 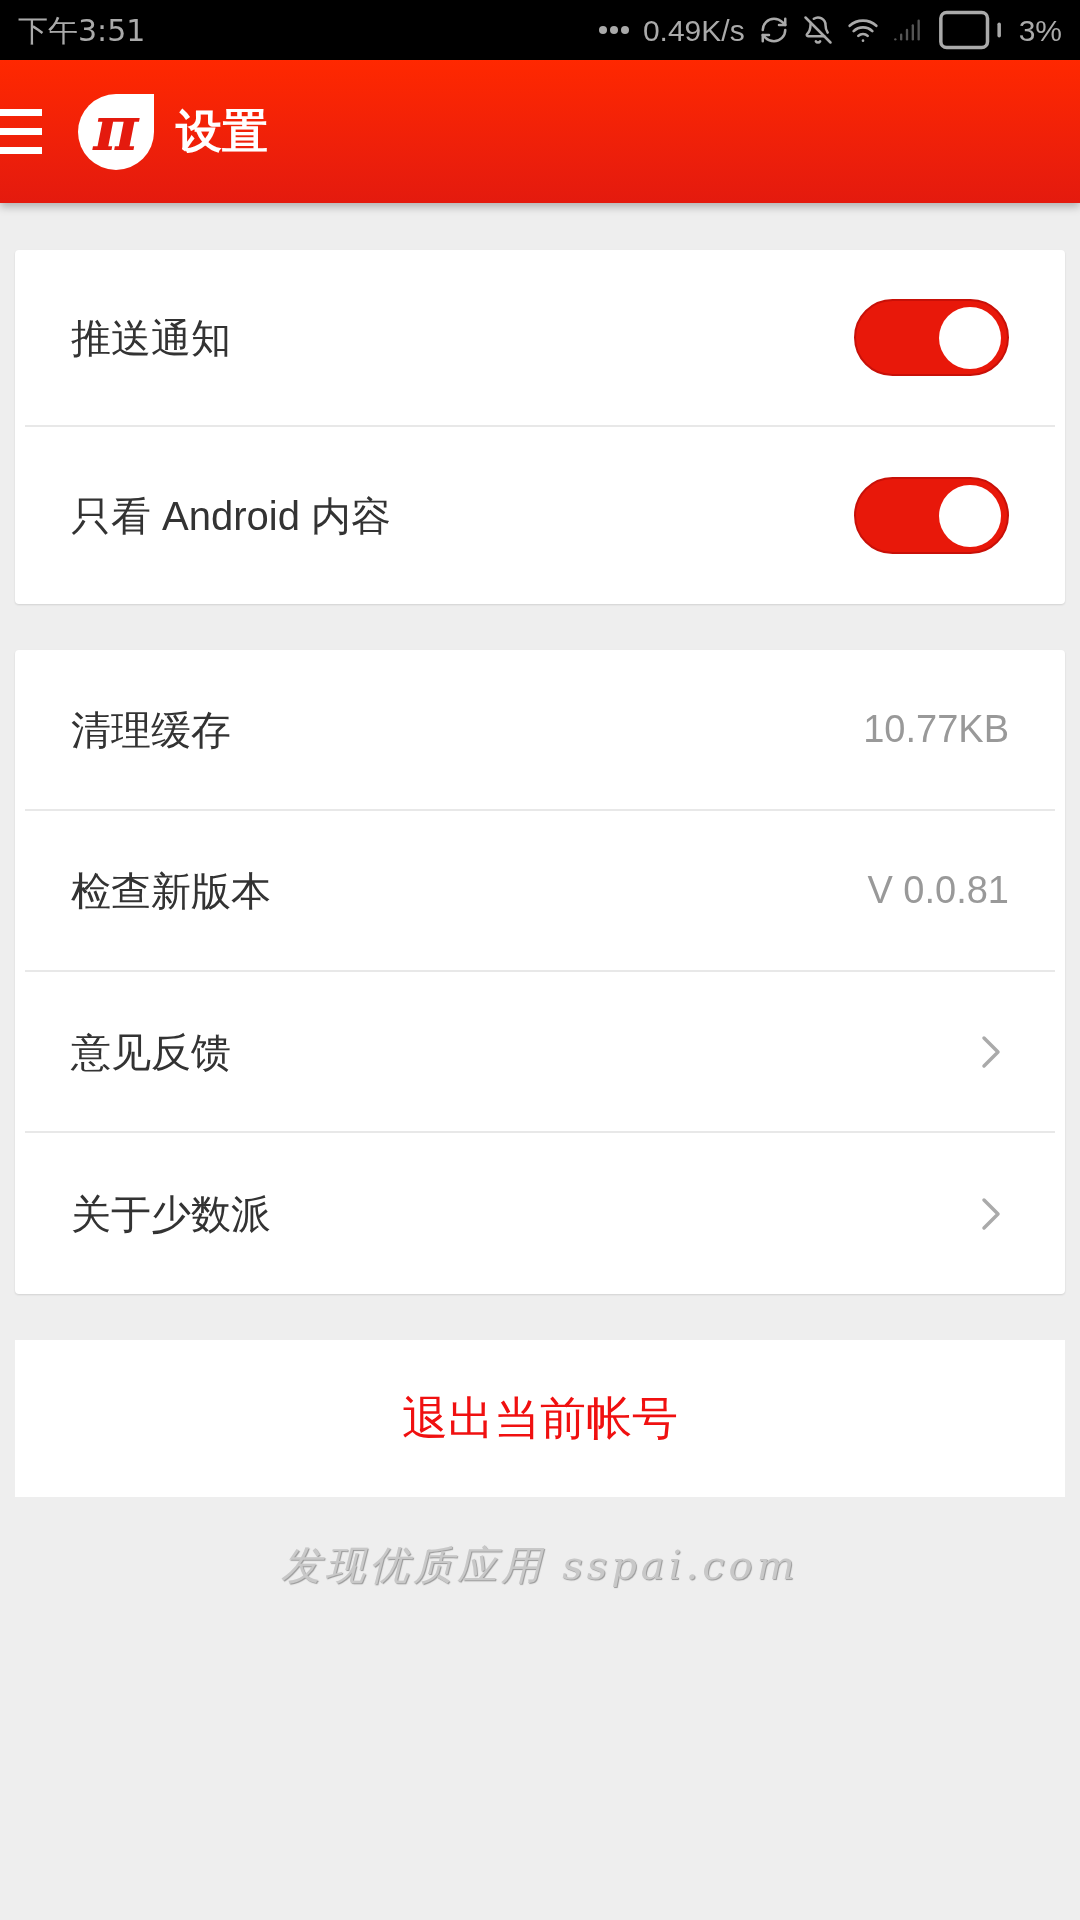 What do you see at coordinates (938, 890) in the screenshot?
I see `setting-value: V 0.0.81` at bounding box center [938, 890].